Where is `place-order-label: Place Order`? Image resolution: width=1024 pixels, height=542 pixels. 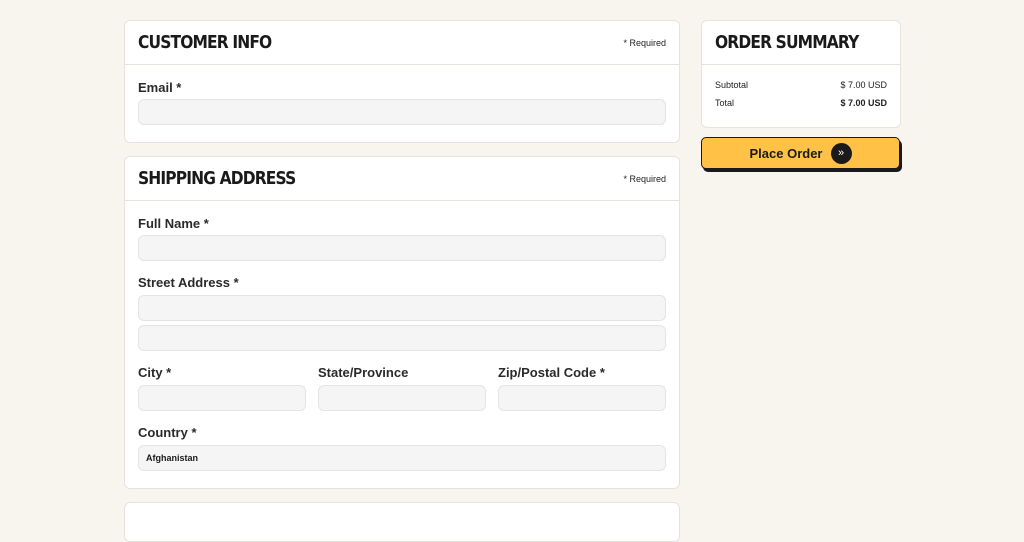
place-order-label: Place Order is located at coordinates (786, 153).